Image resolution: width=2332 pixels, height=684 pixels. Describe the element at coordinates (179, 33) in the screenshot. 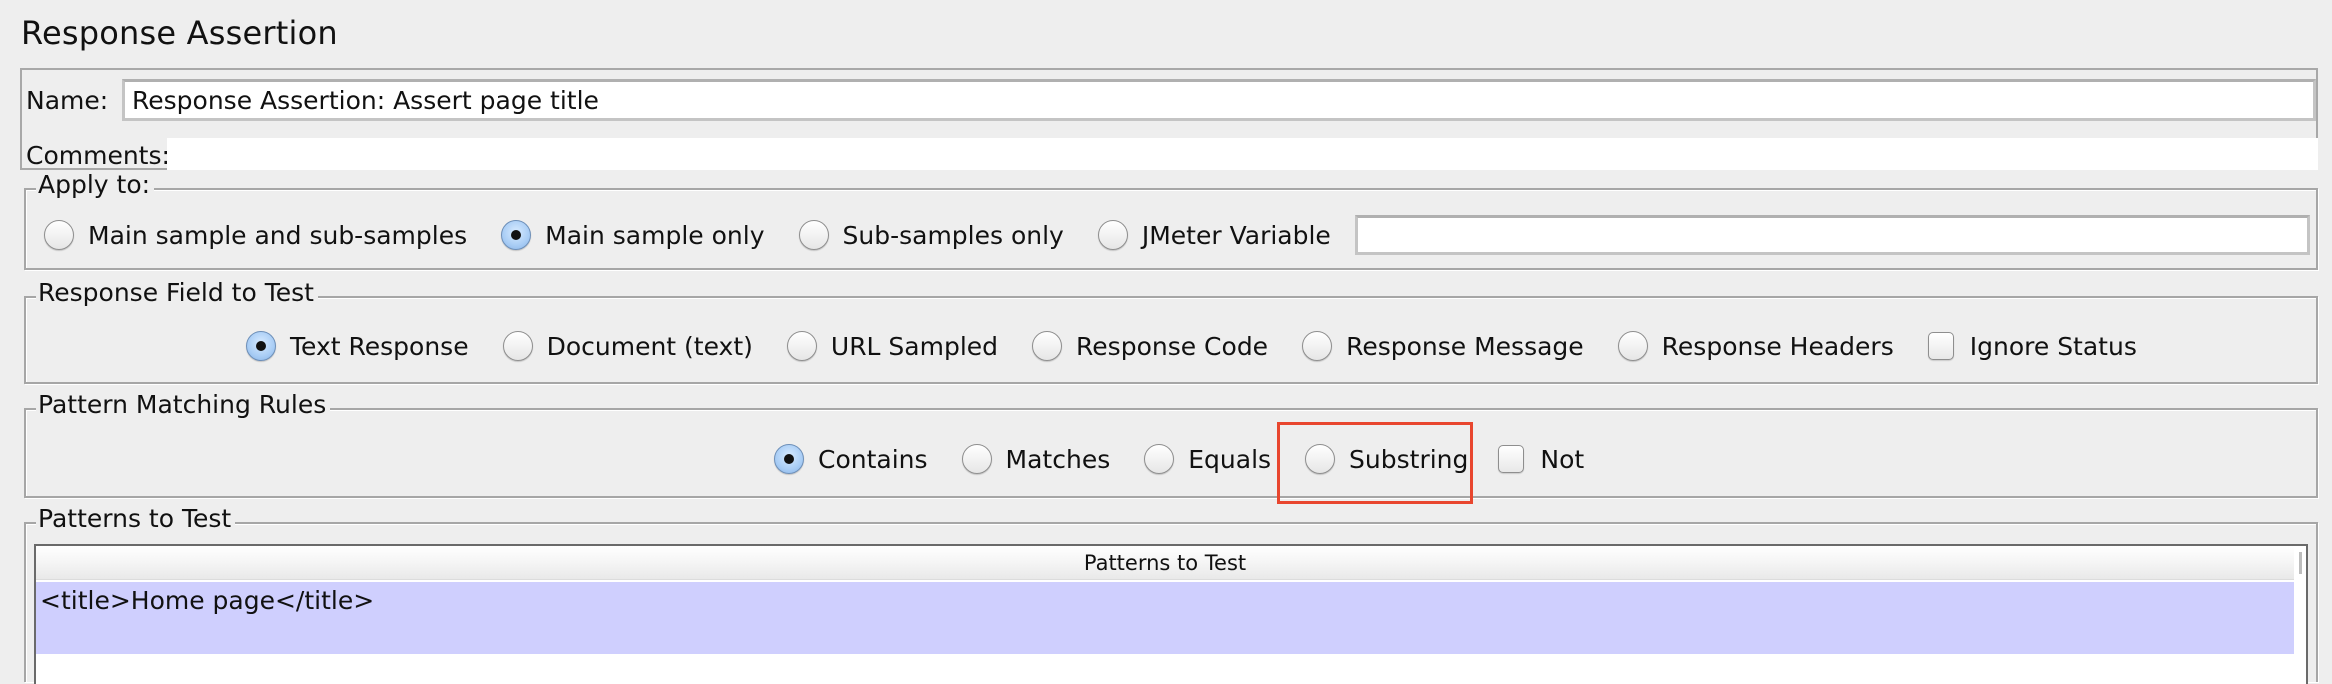

I see `page-title: Response Assertion` at that location.